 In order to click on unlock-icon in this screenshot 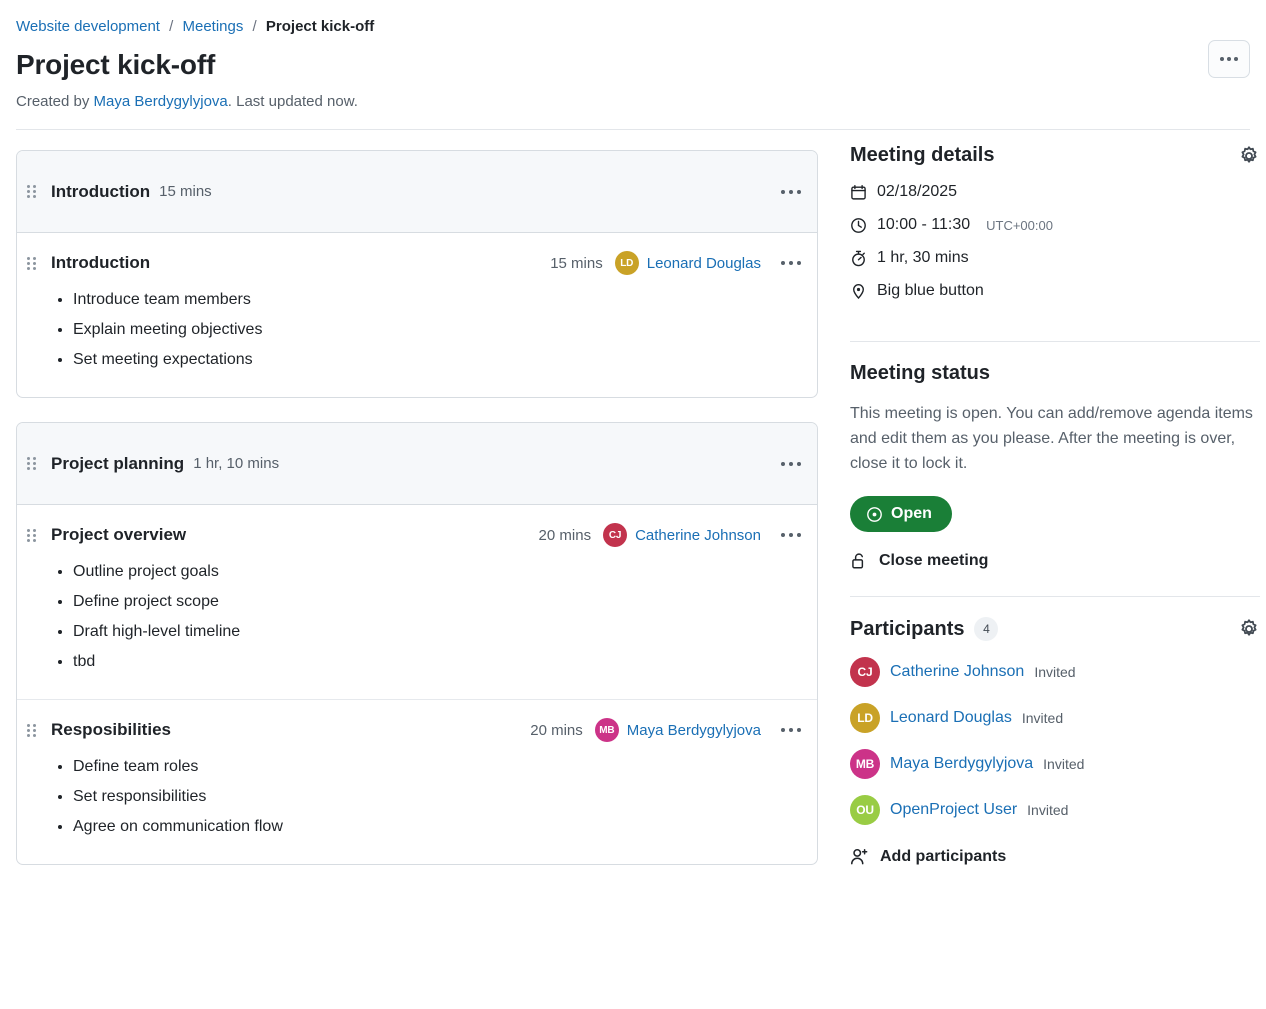, I will do `click(859, 561)`.